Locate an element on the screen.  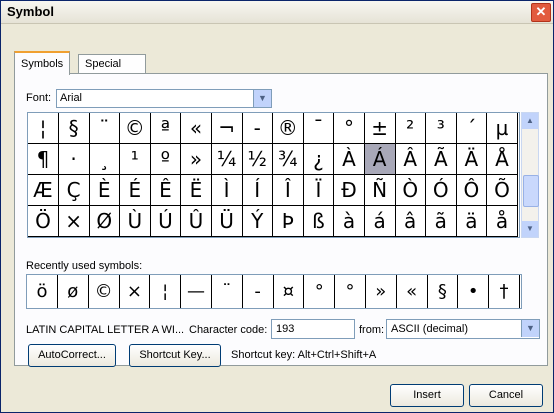
recent-symbol-cell: ¨ is located at coordinates (227, 291).